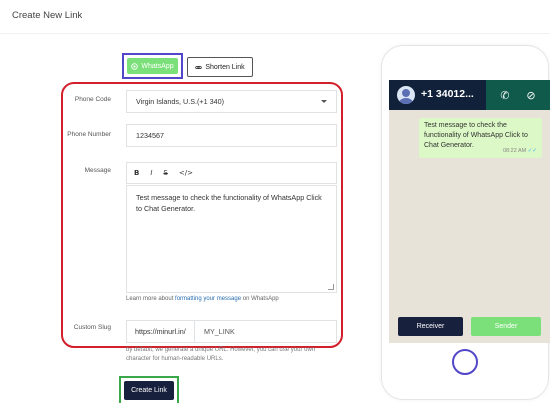 The width and height of the screenshot is (550, 403). What do you see at coordinates (331, 287) in the screenshot?
I see `resize-handle` at bounding box center [331, 287].